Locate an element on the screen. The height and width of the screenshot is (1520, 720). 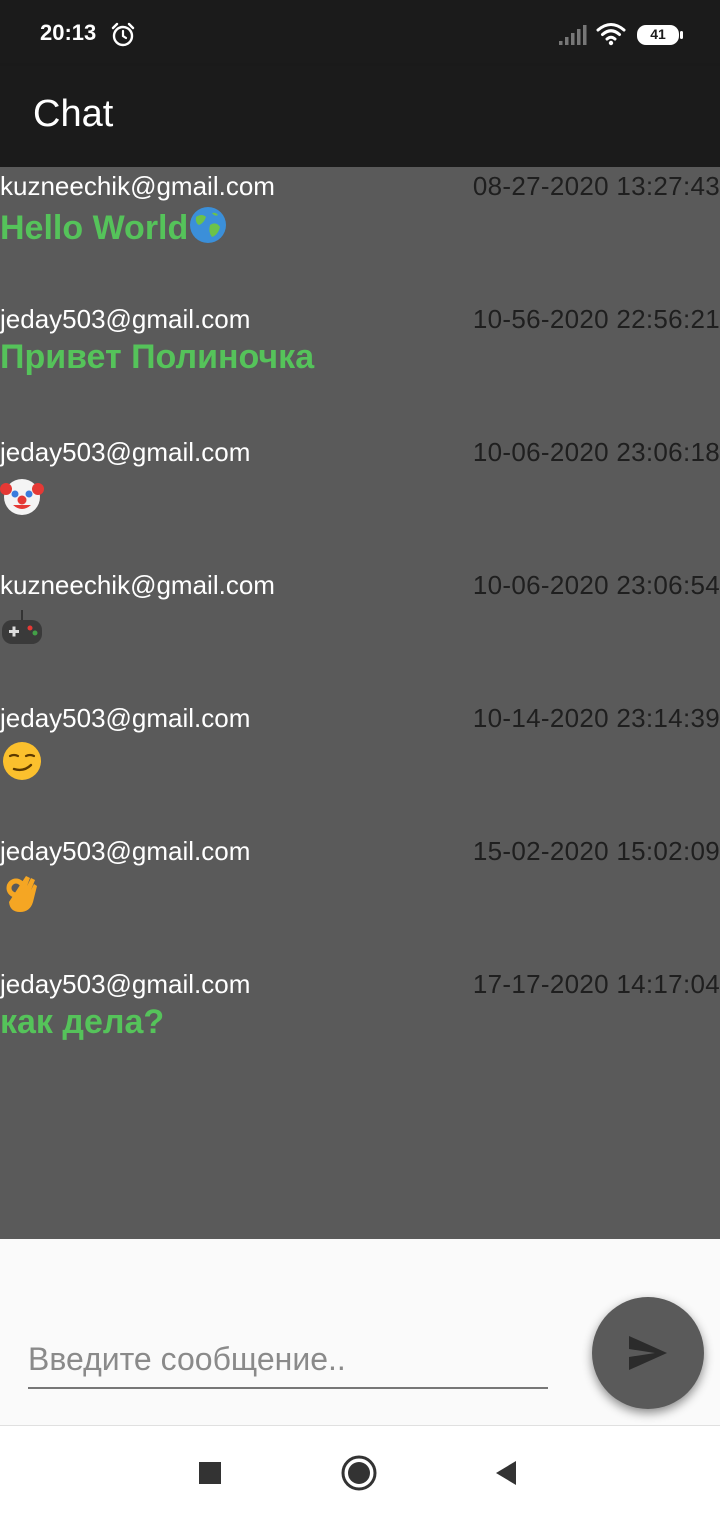
home-icon is located at coordinates (359, 1473).